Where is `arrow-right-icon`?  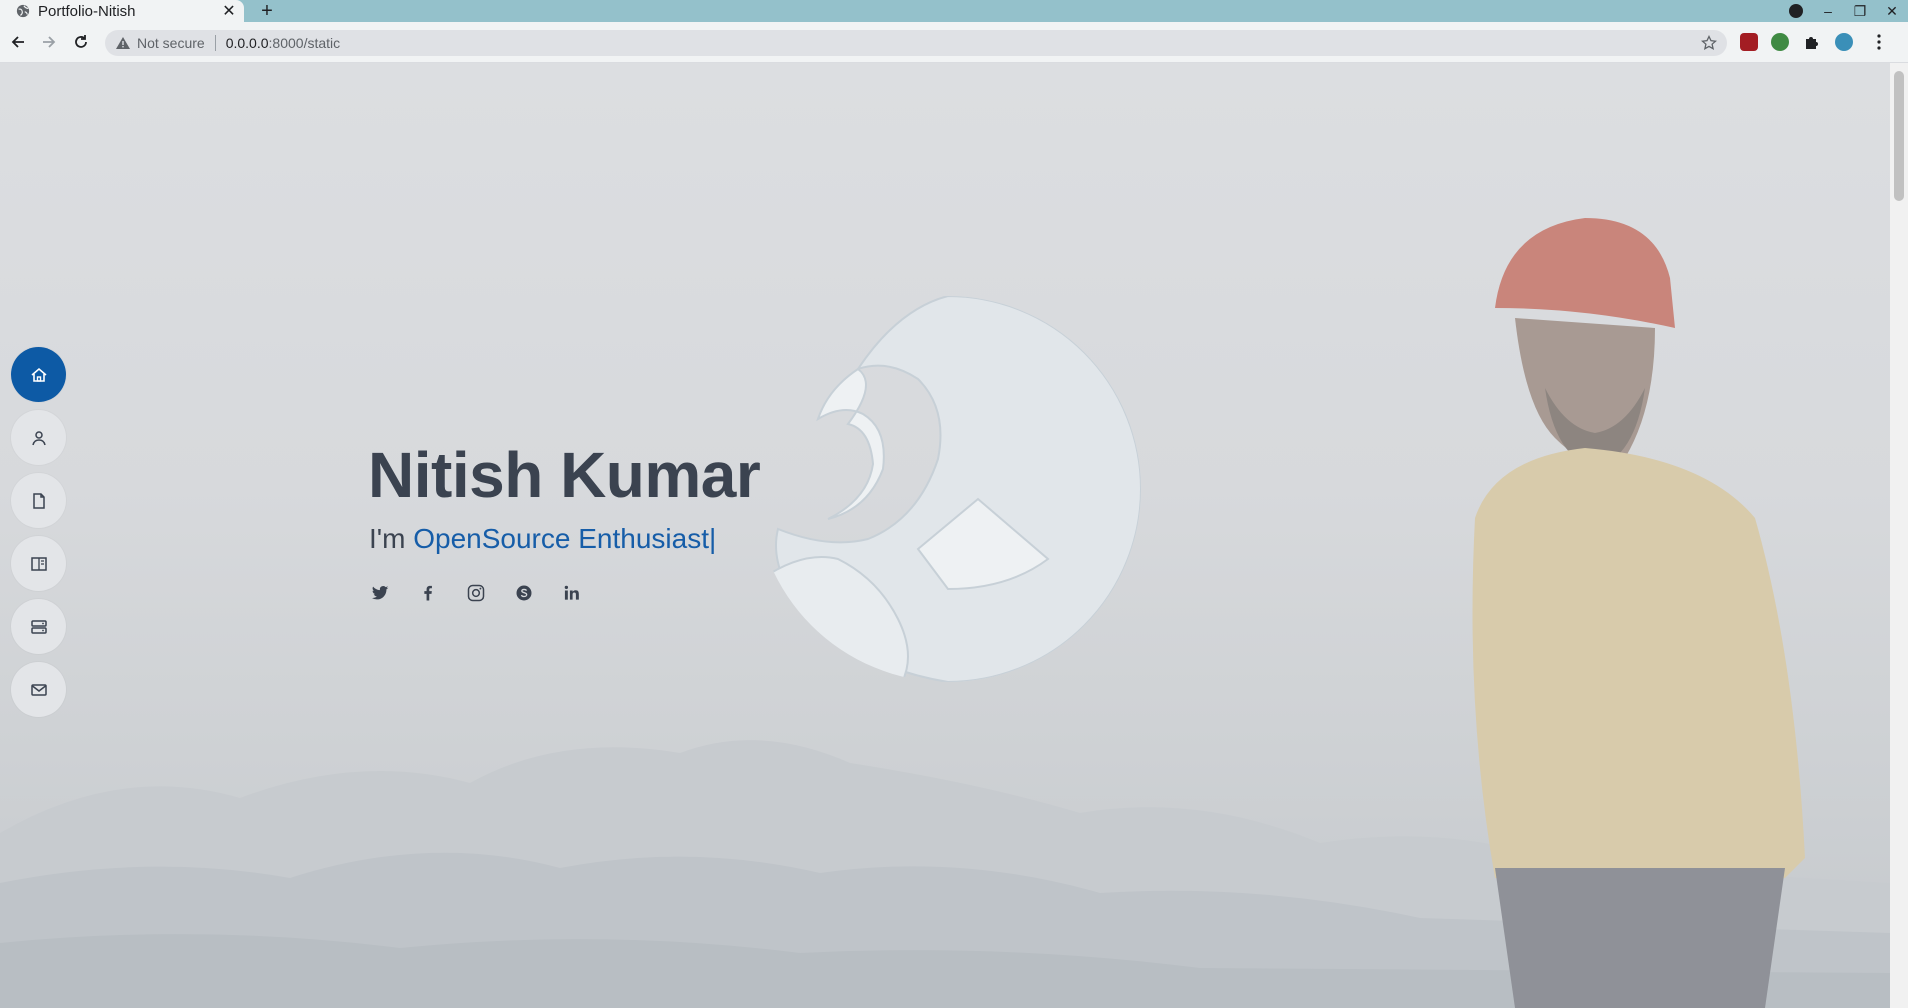 arrow-right-icon is located at coordinates (49, 42).